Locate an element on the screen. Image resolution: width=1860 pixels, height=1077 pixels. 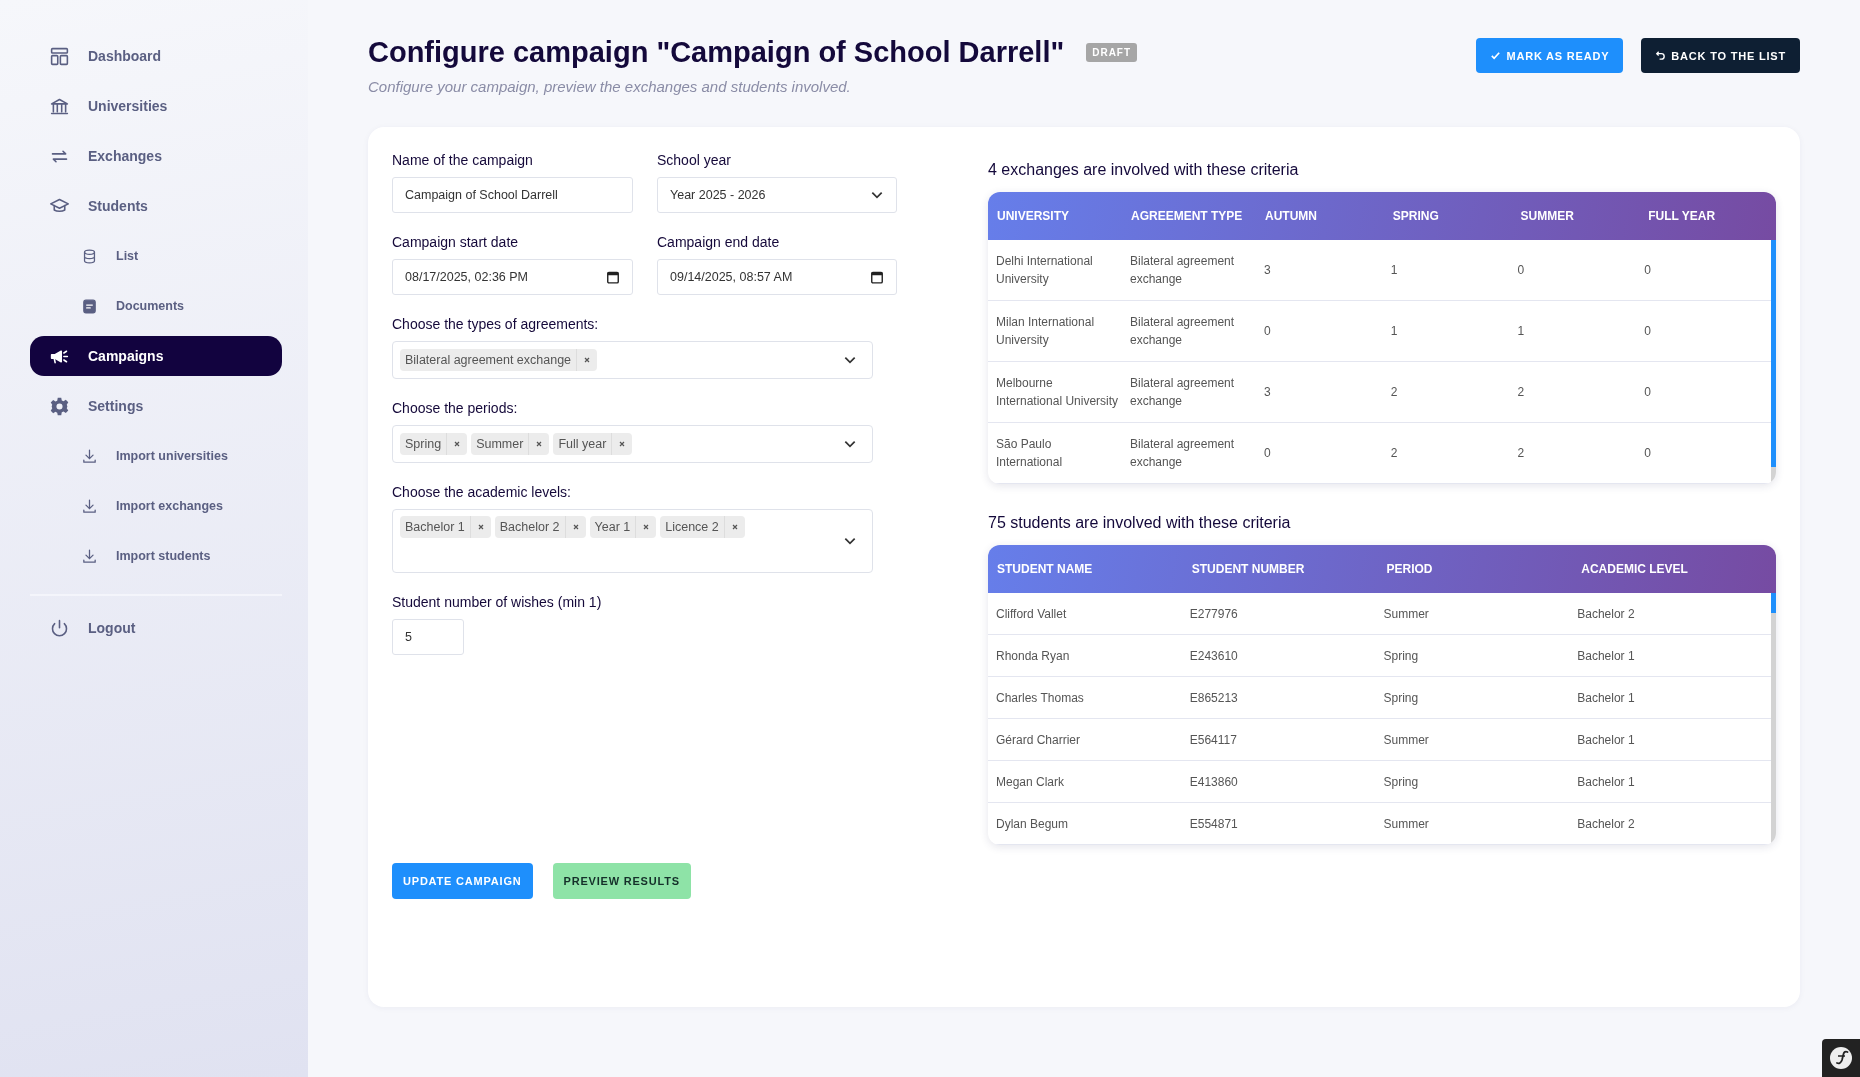
field-label: School year is located at coordinates (694, 160).